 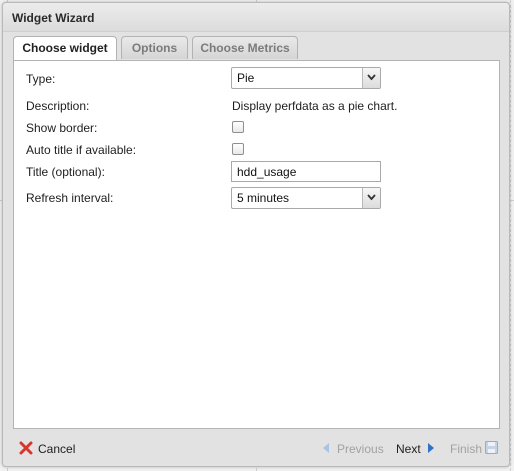 I want to click on tab-choose-metrics: Choose Metrics, so click(x=245, y=47).